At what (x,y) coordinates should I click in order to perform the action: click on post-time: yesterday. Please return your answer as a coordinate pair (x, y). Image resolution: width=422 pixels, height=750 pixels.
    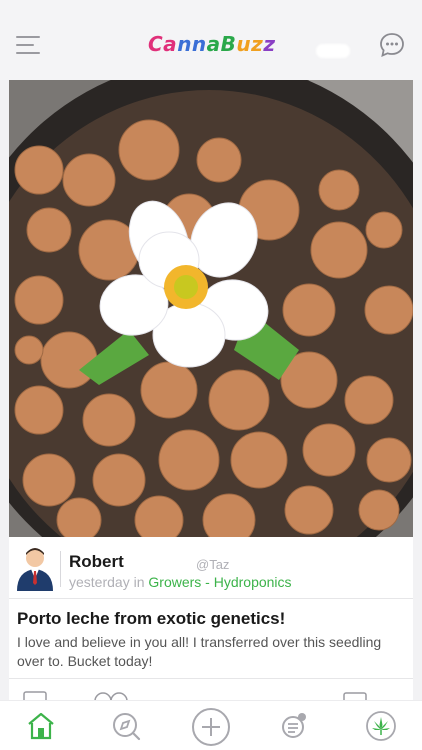
    Looking at the image, I should click on (99, 582).